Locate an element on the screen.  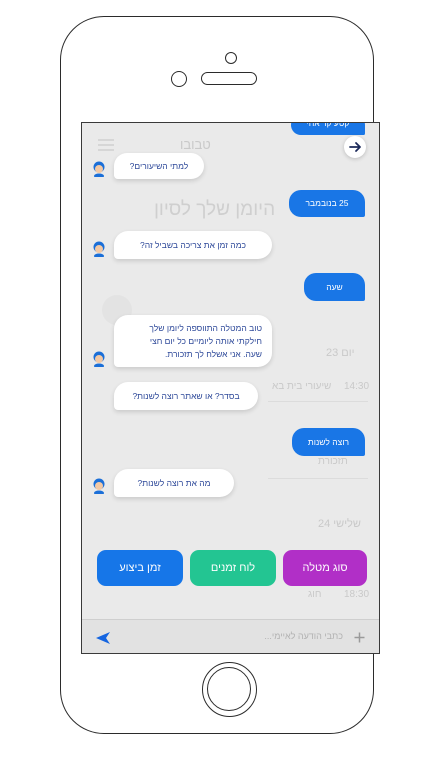
user-message-bubble: שעה is located at coordinates (334, 287).